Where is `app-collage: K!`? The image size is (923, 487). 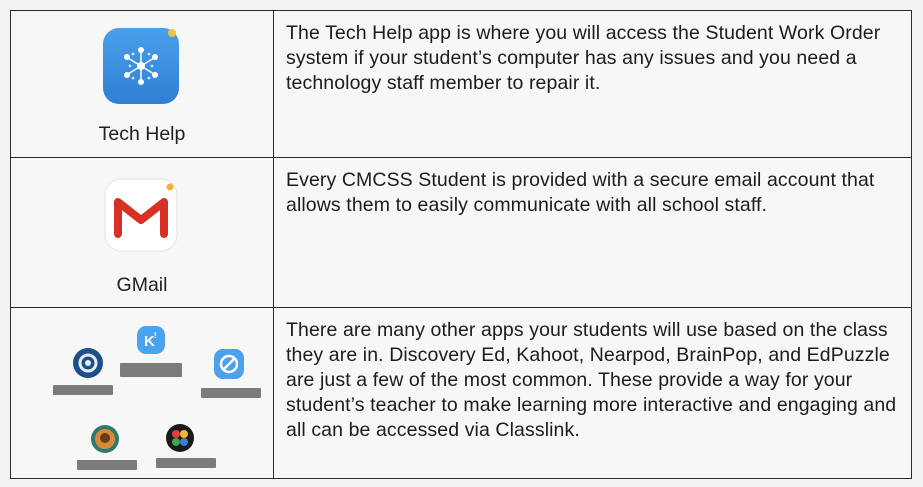 app-collage: K! is located at coordinates (142, 393).